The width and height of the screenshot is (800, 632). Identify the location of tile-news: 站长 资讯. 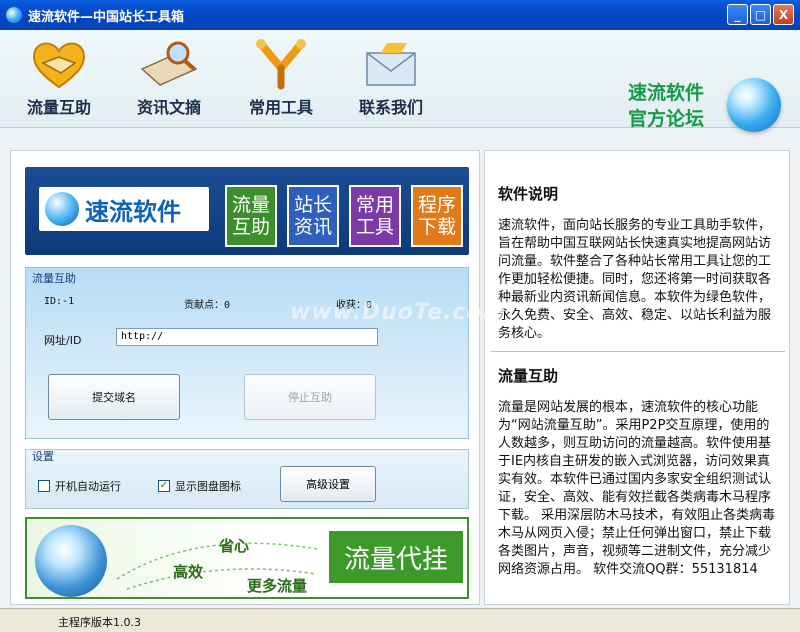
(313, 216).